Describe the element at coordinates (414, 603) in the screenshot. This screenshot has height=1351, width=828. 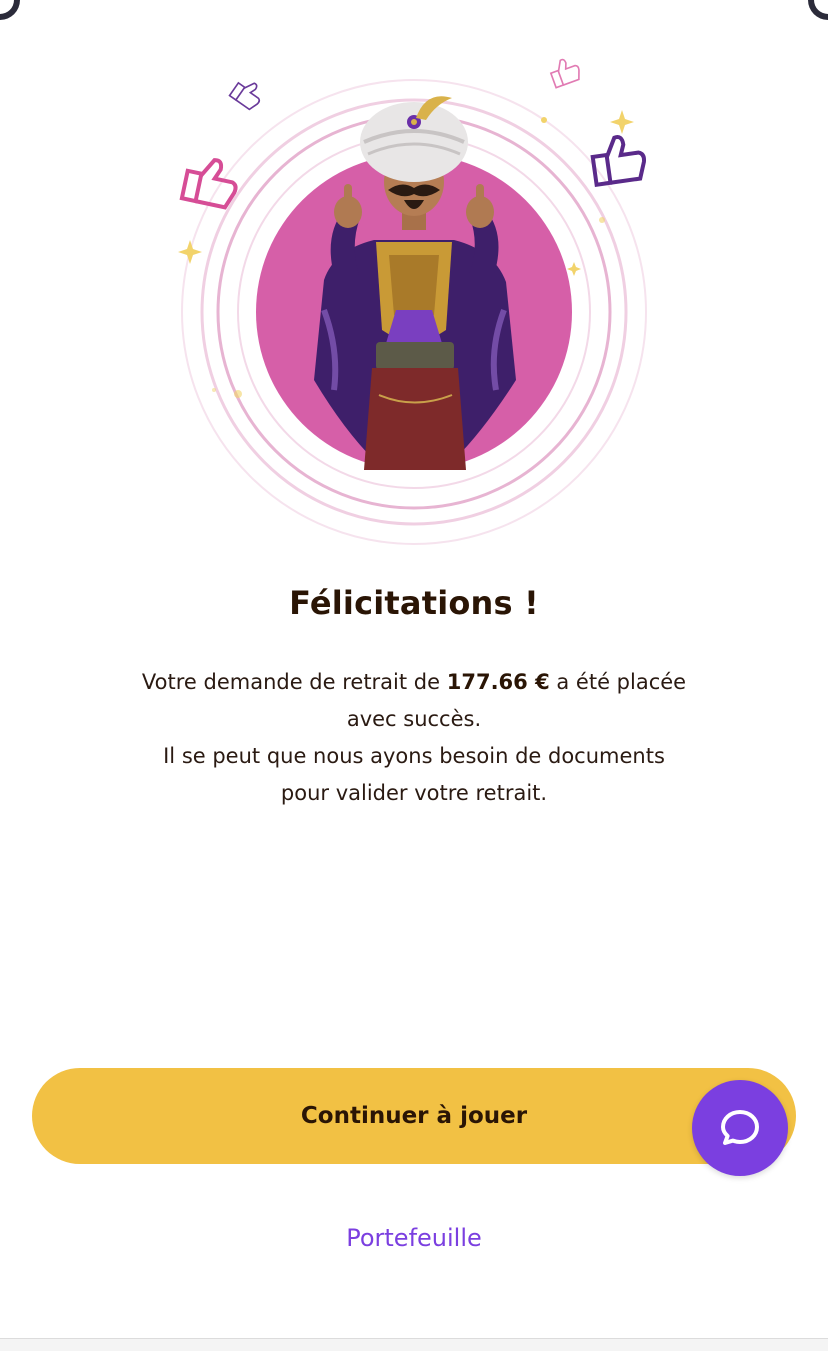
I see `page-title: Félicitations !` at that location.